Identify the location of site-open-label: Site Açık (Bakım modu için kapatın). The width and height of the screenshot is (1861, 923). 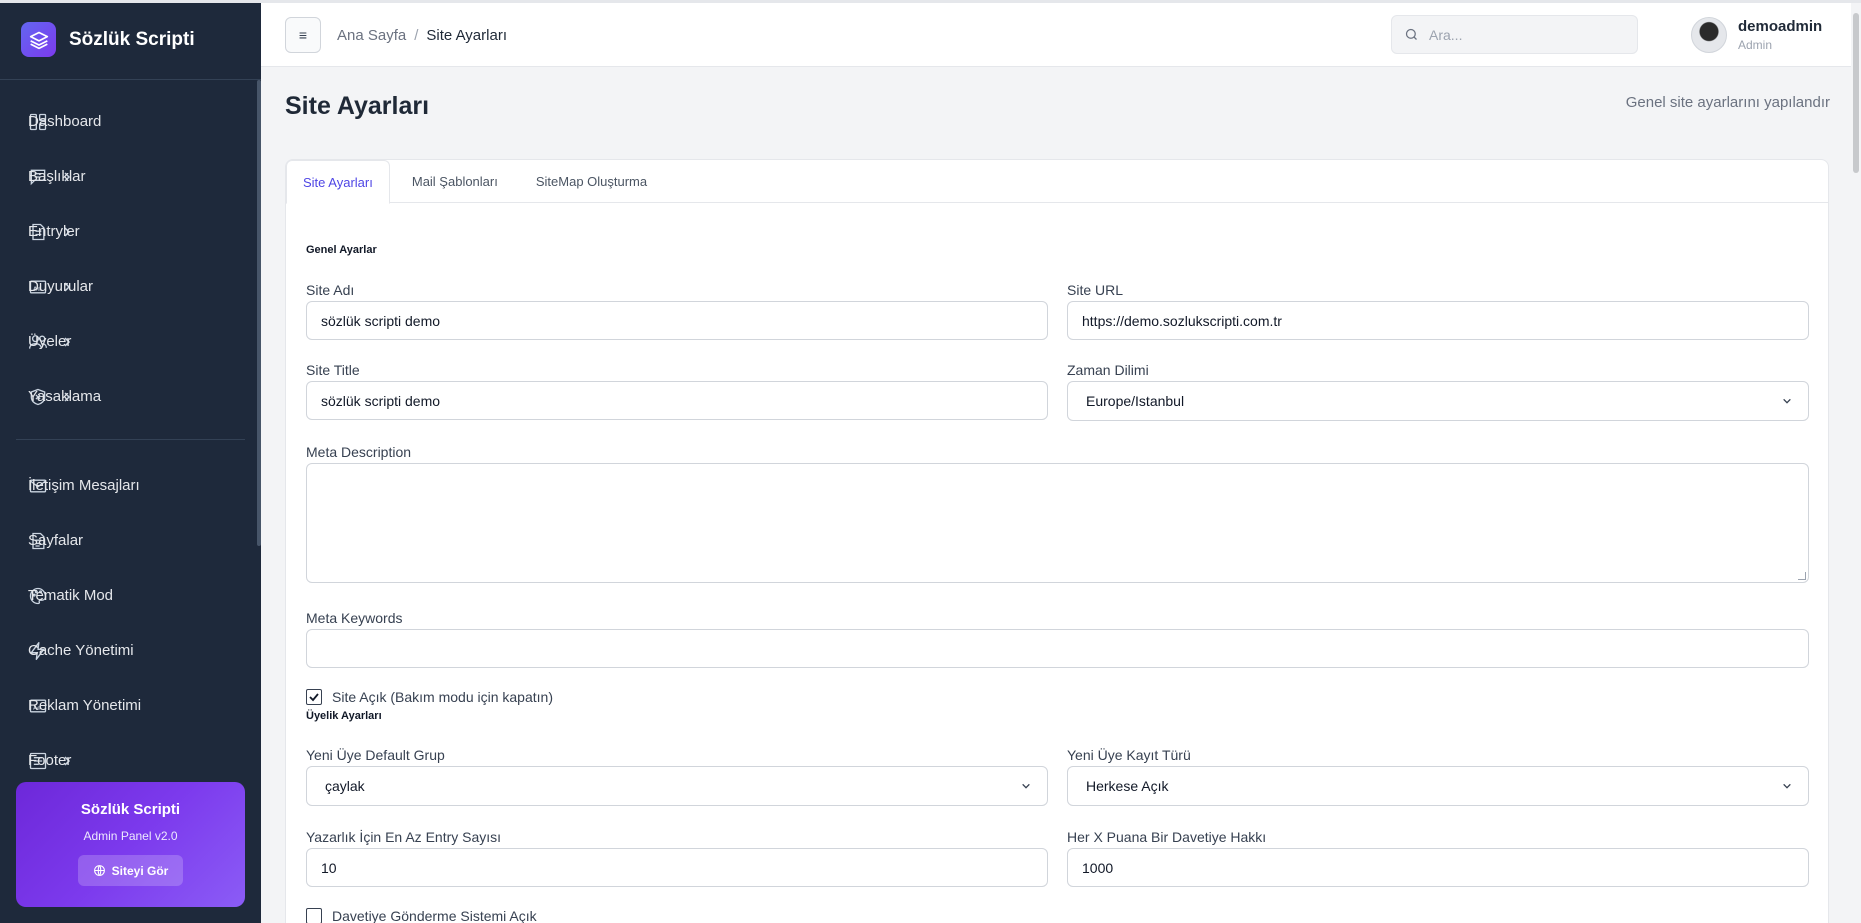
(442, 697).